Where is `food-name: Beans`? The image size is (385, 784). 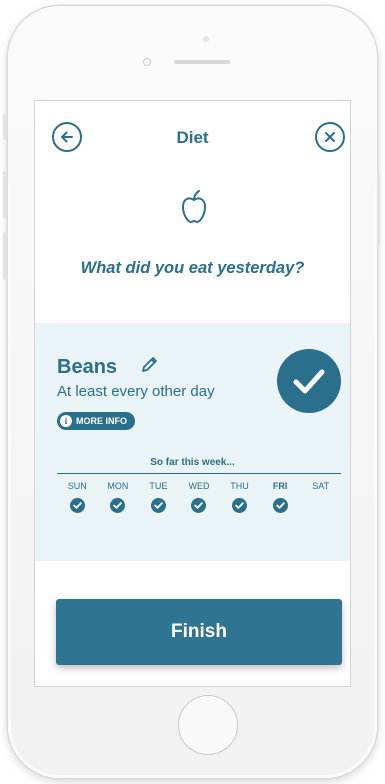
food-name: Beans is located at coordinates (87, 367).